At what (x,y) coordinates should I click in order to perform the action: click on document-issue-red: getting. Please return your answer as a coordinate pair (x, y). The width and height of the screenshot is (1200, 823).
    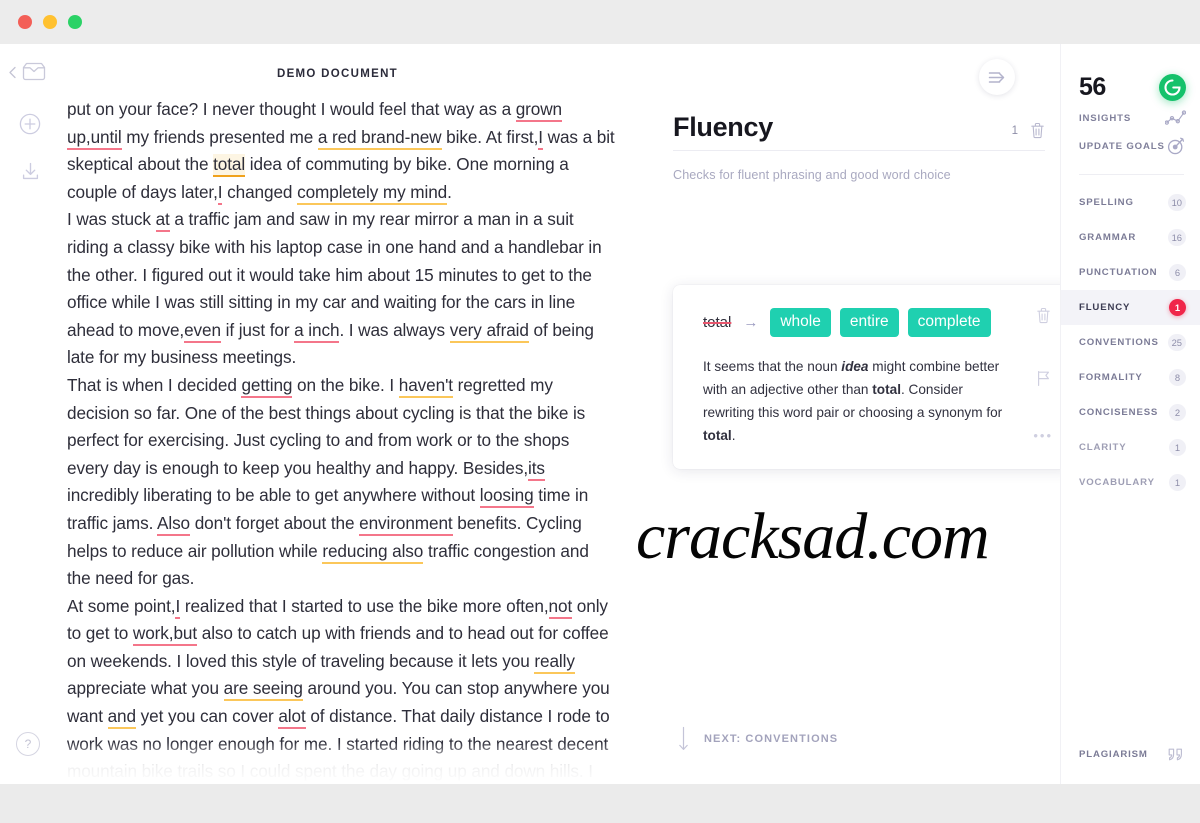
    Looking at the image, I should click on (266, 386).